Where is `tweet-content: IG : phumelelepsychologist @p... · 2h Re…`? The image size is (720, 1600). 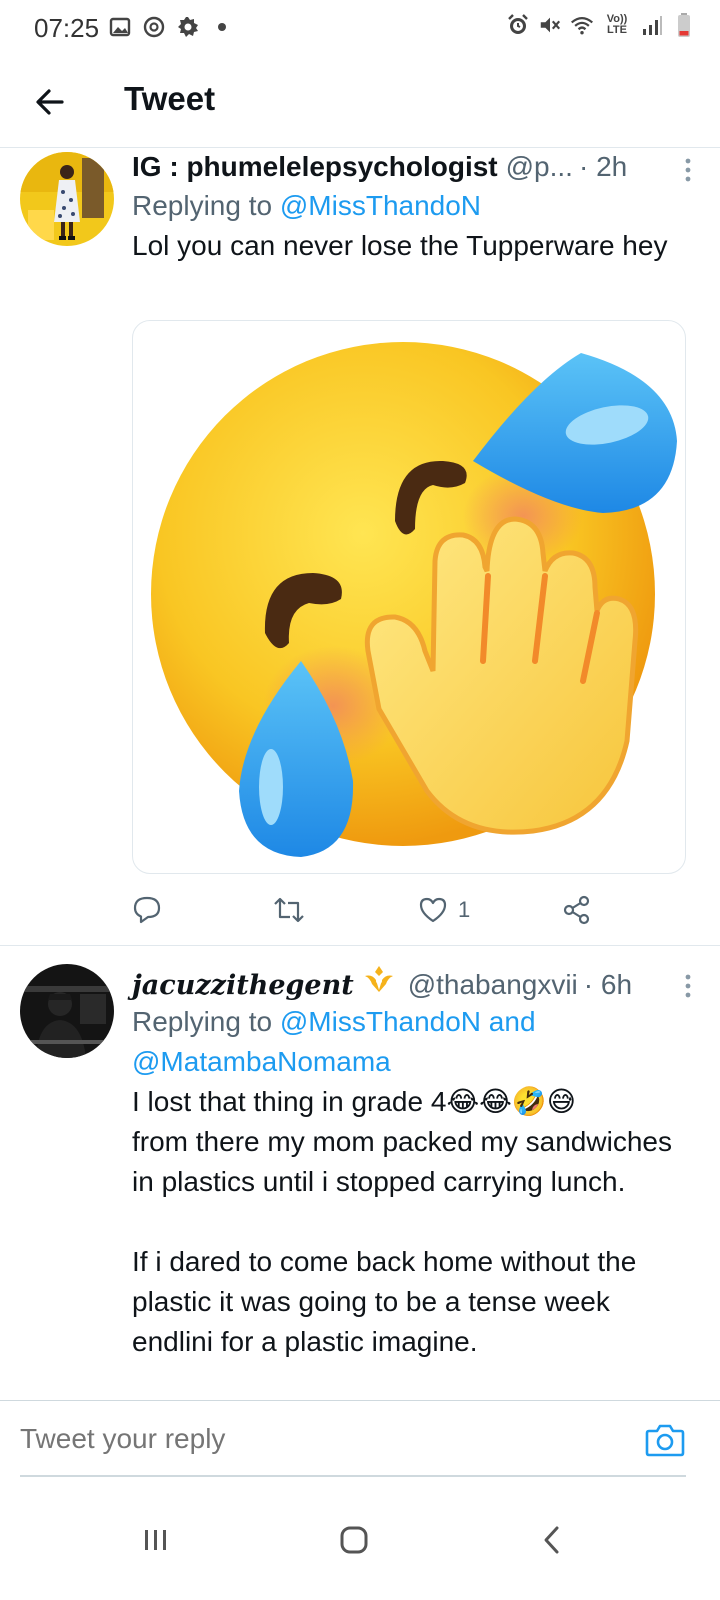 tweet-content: IG : phumelelepsychologist @p... · 2h Re… is located at coordinates (411, 207).